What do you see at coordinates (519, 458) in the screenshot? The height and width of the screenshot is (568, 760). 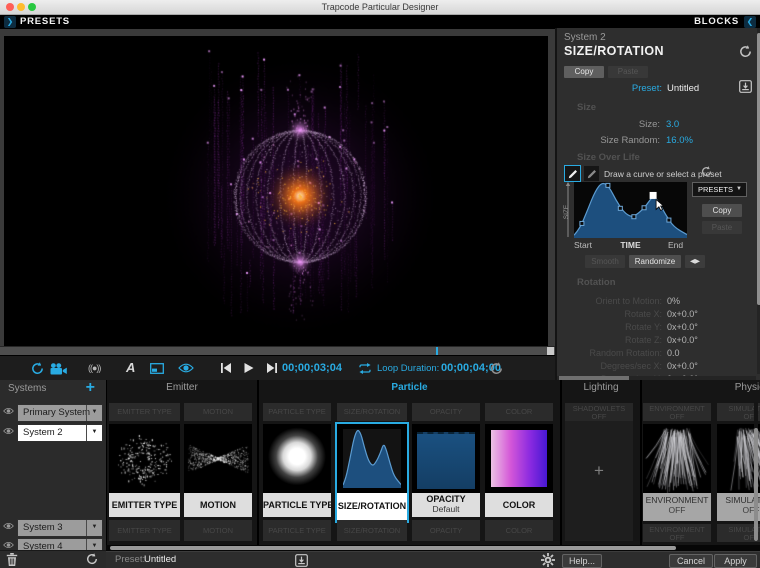 I see `tile-thumb-color` at bounding box center [519, 458].